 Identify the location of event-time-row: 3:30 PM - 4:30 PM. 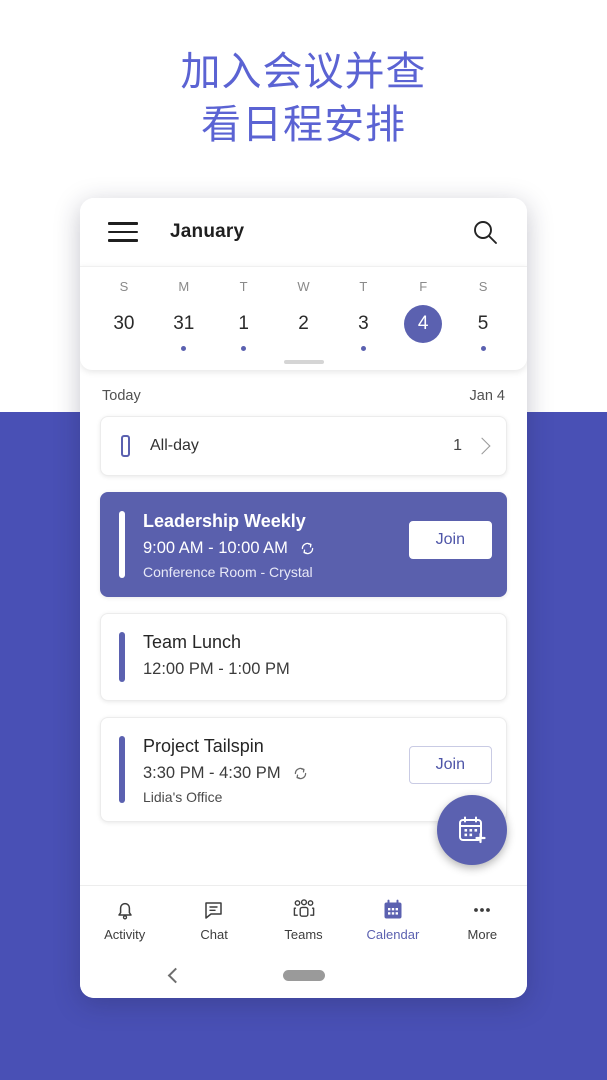
(272, 773).